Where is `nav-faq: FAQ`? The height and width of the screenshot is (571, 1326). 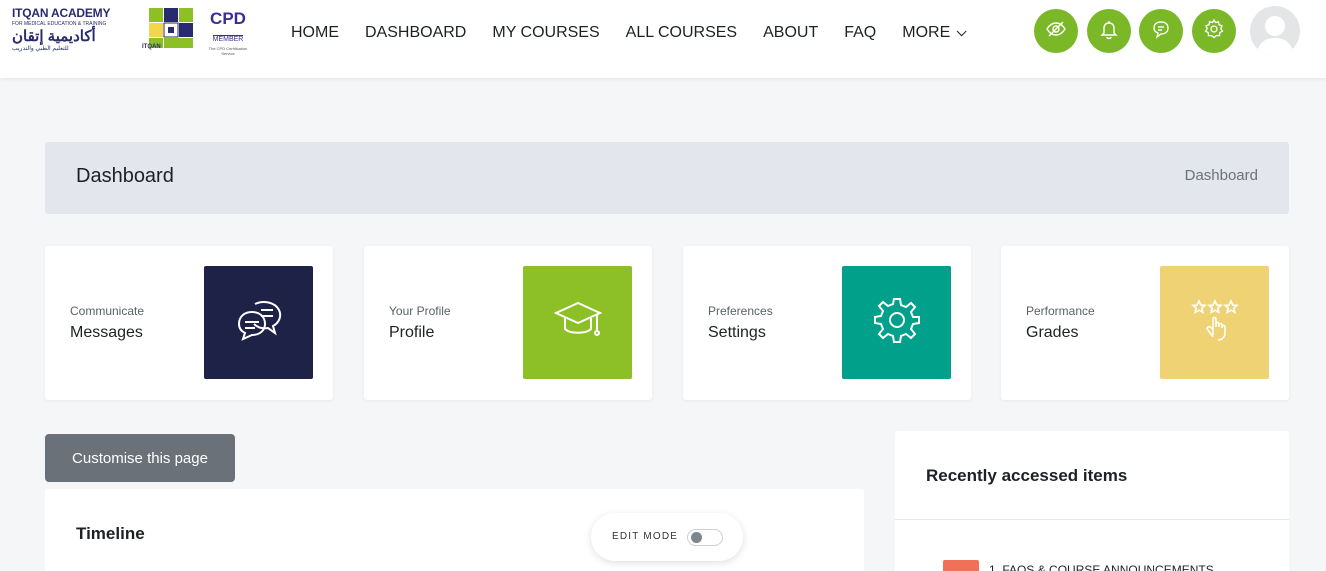 nav-faq: FAQ is located at coordinates (860, 33).